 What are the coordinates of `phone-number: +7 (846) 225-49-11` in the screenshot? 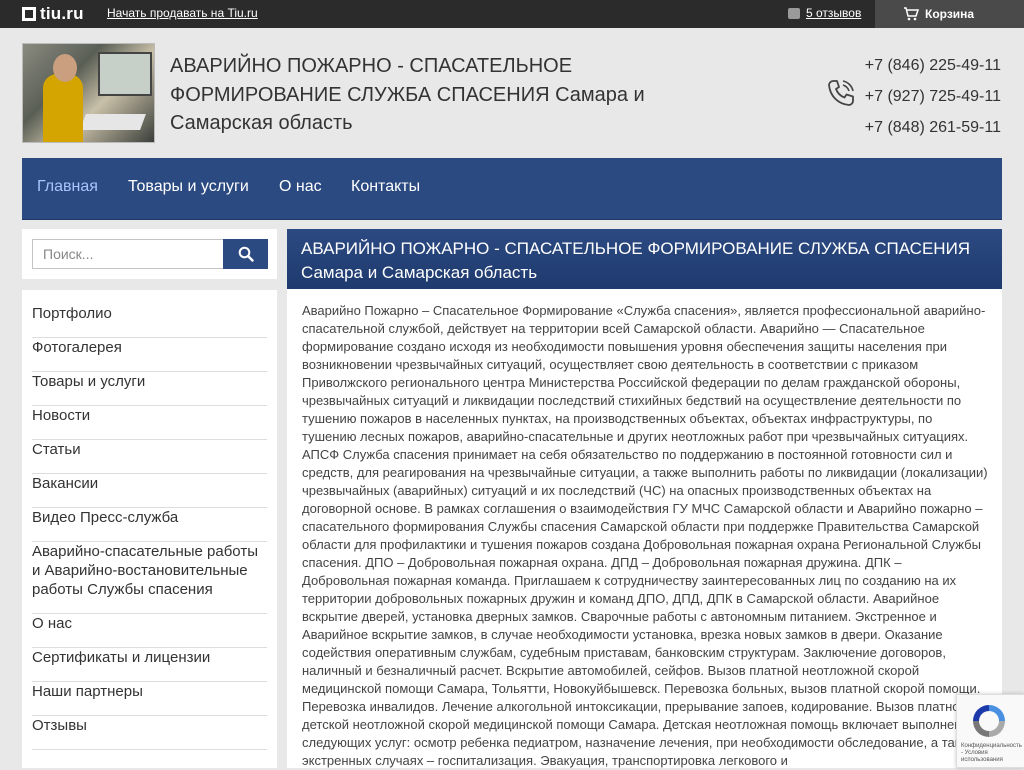 It's located at (933, 65).